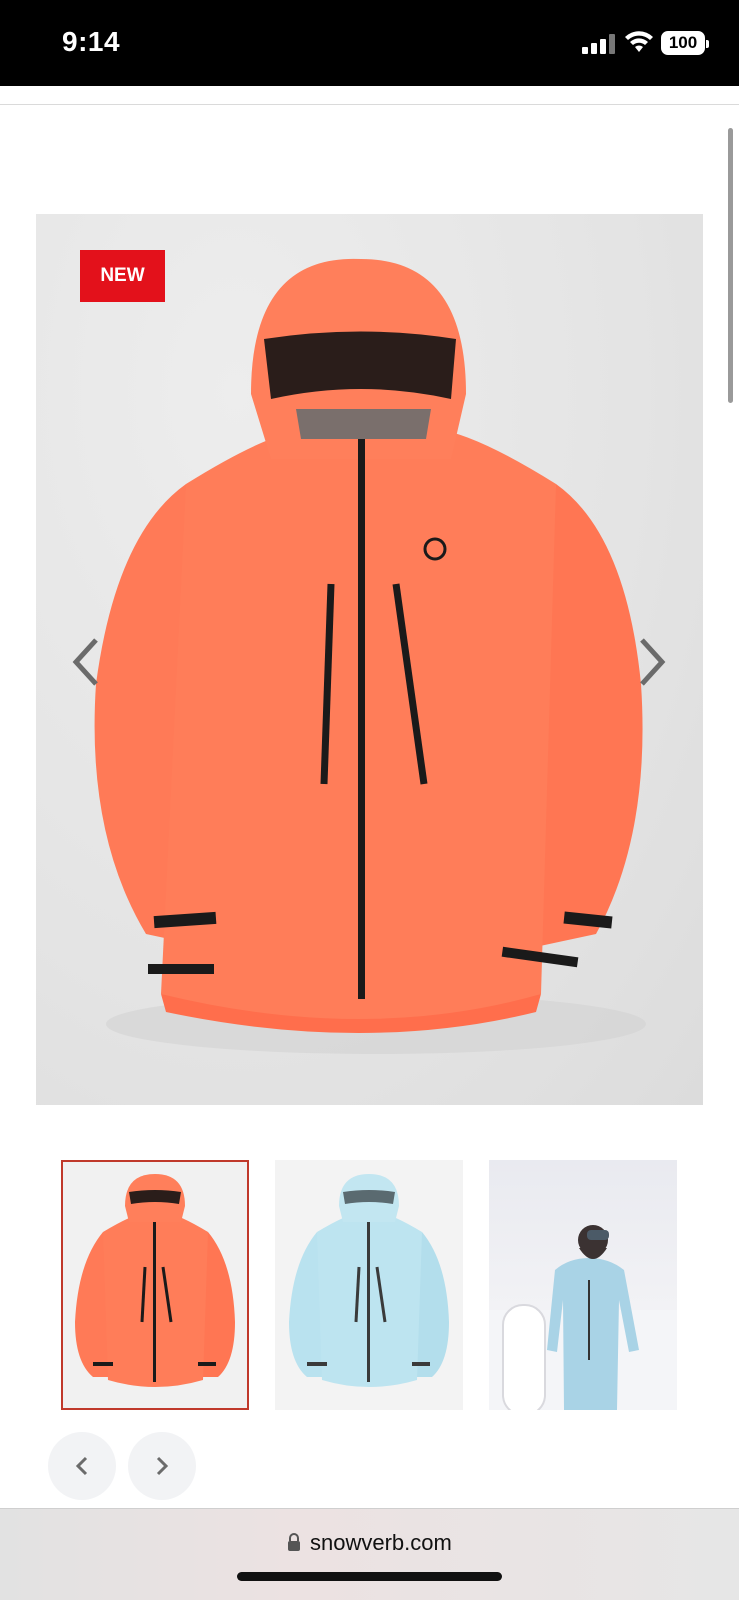 The image size is (739, 1600). I want to click on status-bar: 9:14 100, so click(369, 43).